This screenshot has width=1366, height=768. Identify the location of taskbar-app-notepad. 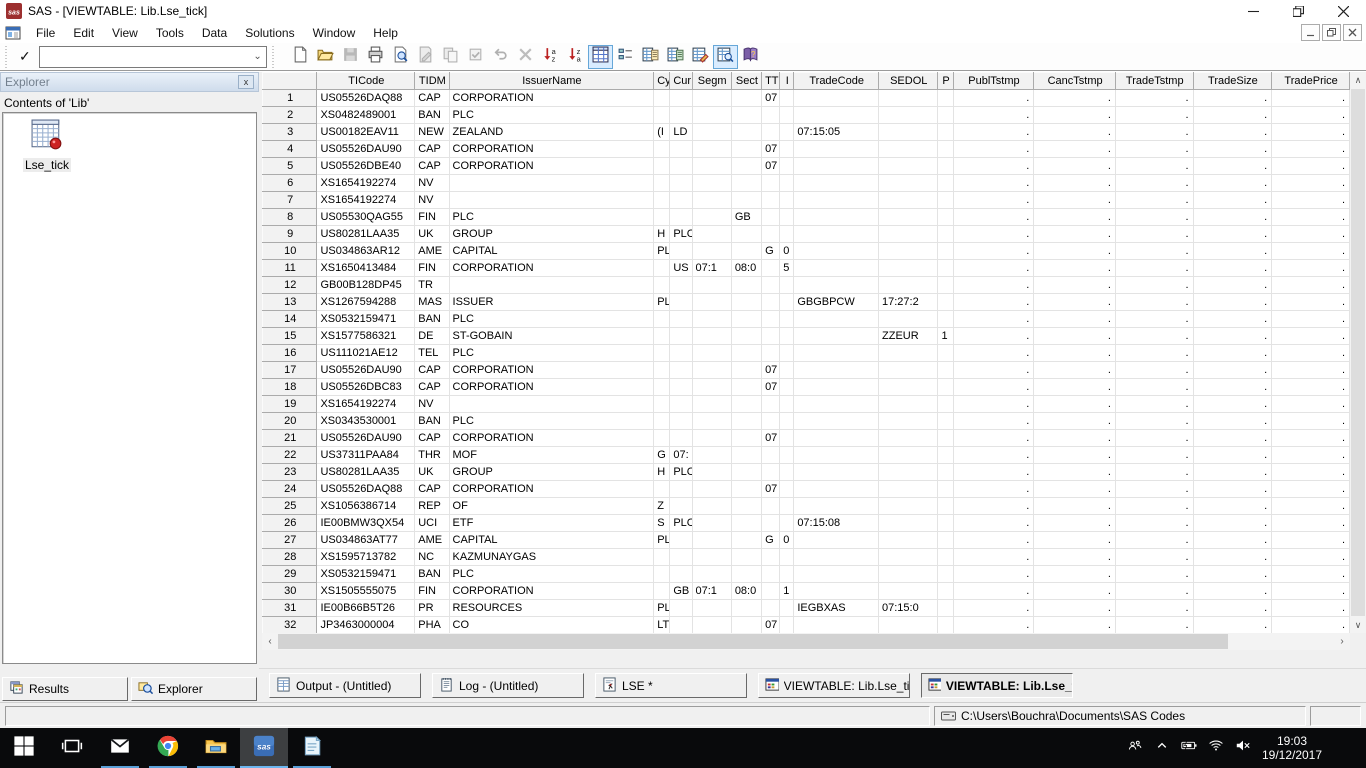
(312, 748).